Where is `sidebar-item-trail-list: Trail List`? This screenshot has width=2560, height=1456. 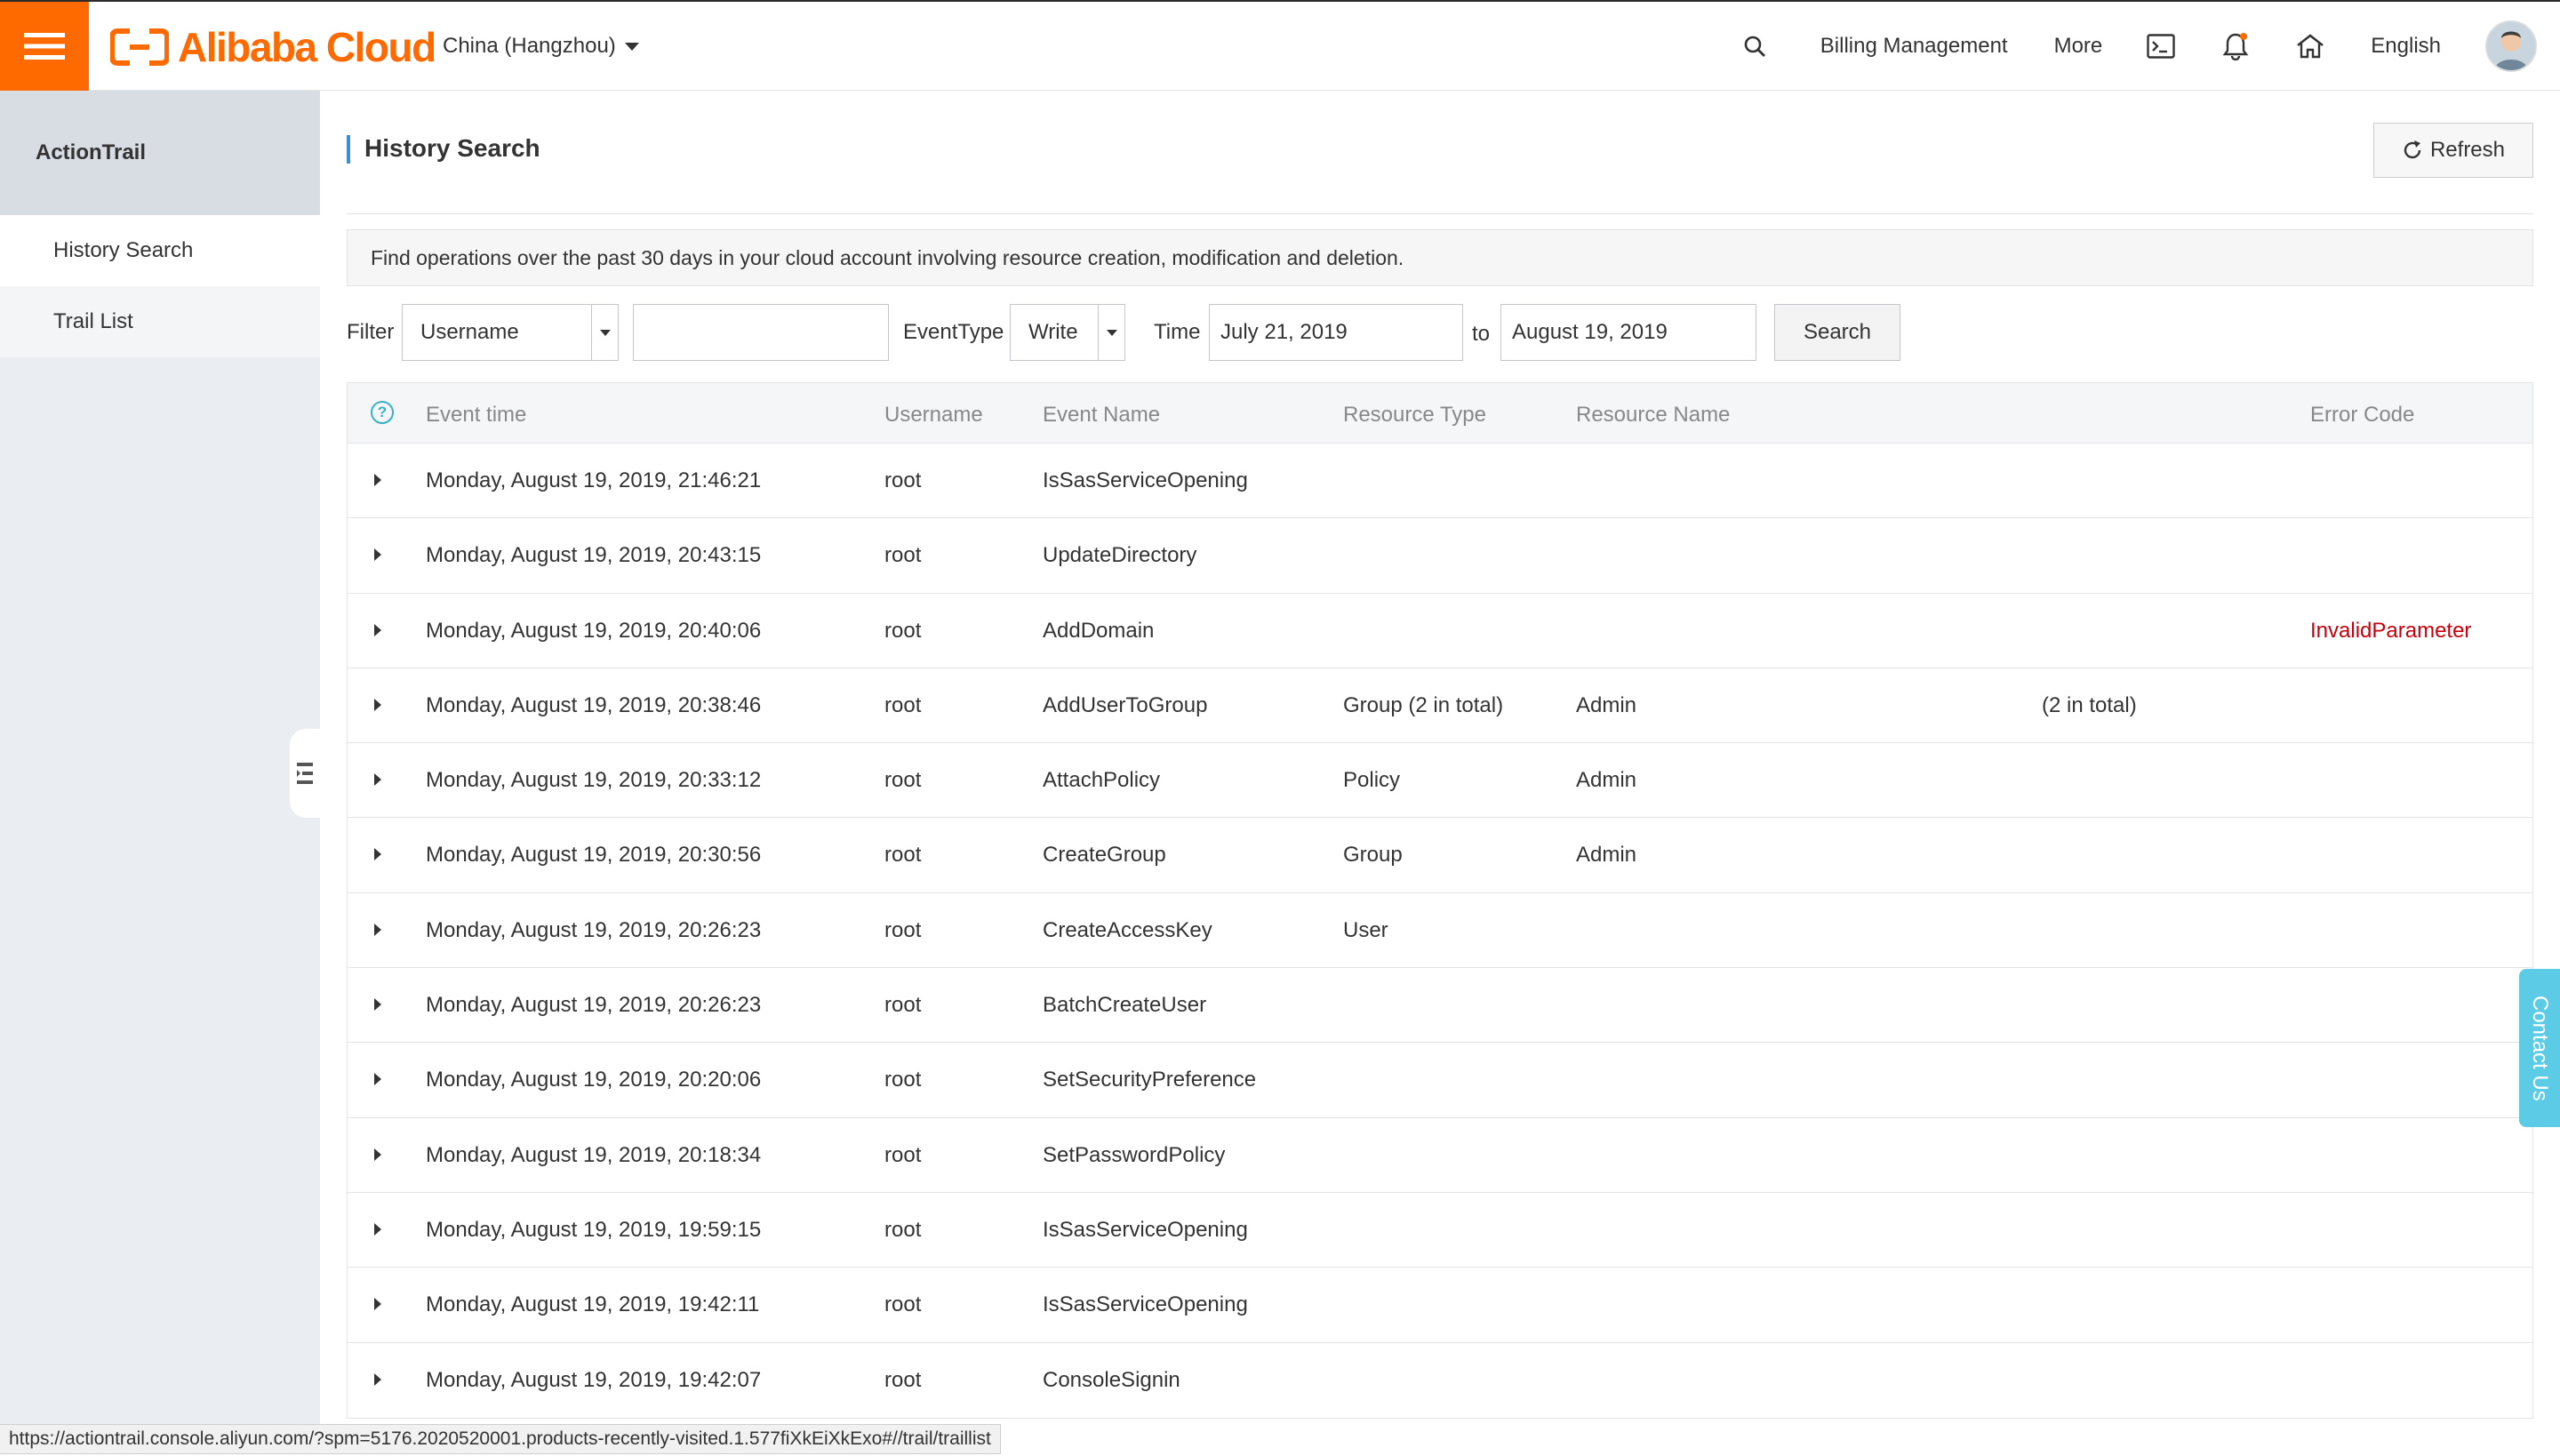
sidebar-item-trail-list: Trail List is located at coordinates (160, 321).